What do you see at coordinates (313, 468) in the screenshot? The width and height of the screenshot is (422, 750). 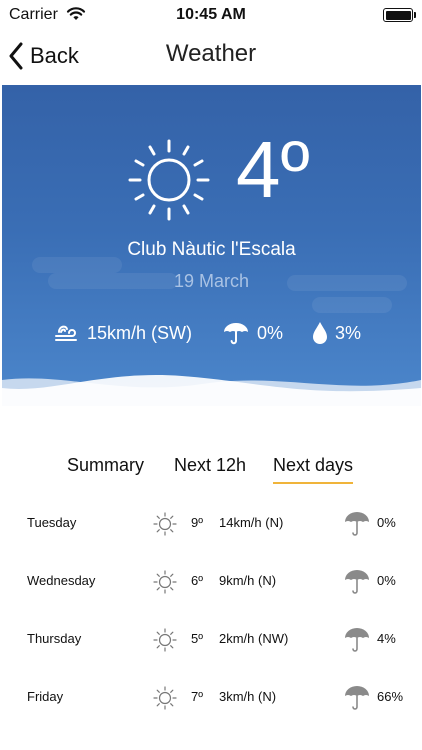 I see `tab-next-days: Next days` at bounding box center [313, 468].